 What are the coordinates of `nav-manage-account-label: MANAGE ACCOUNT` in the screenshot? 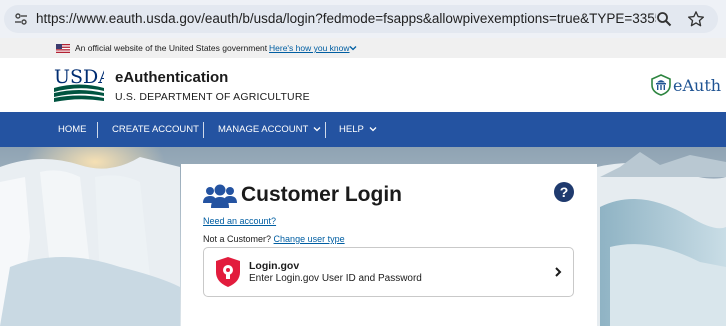 It's located at (263, 129).